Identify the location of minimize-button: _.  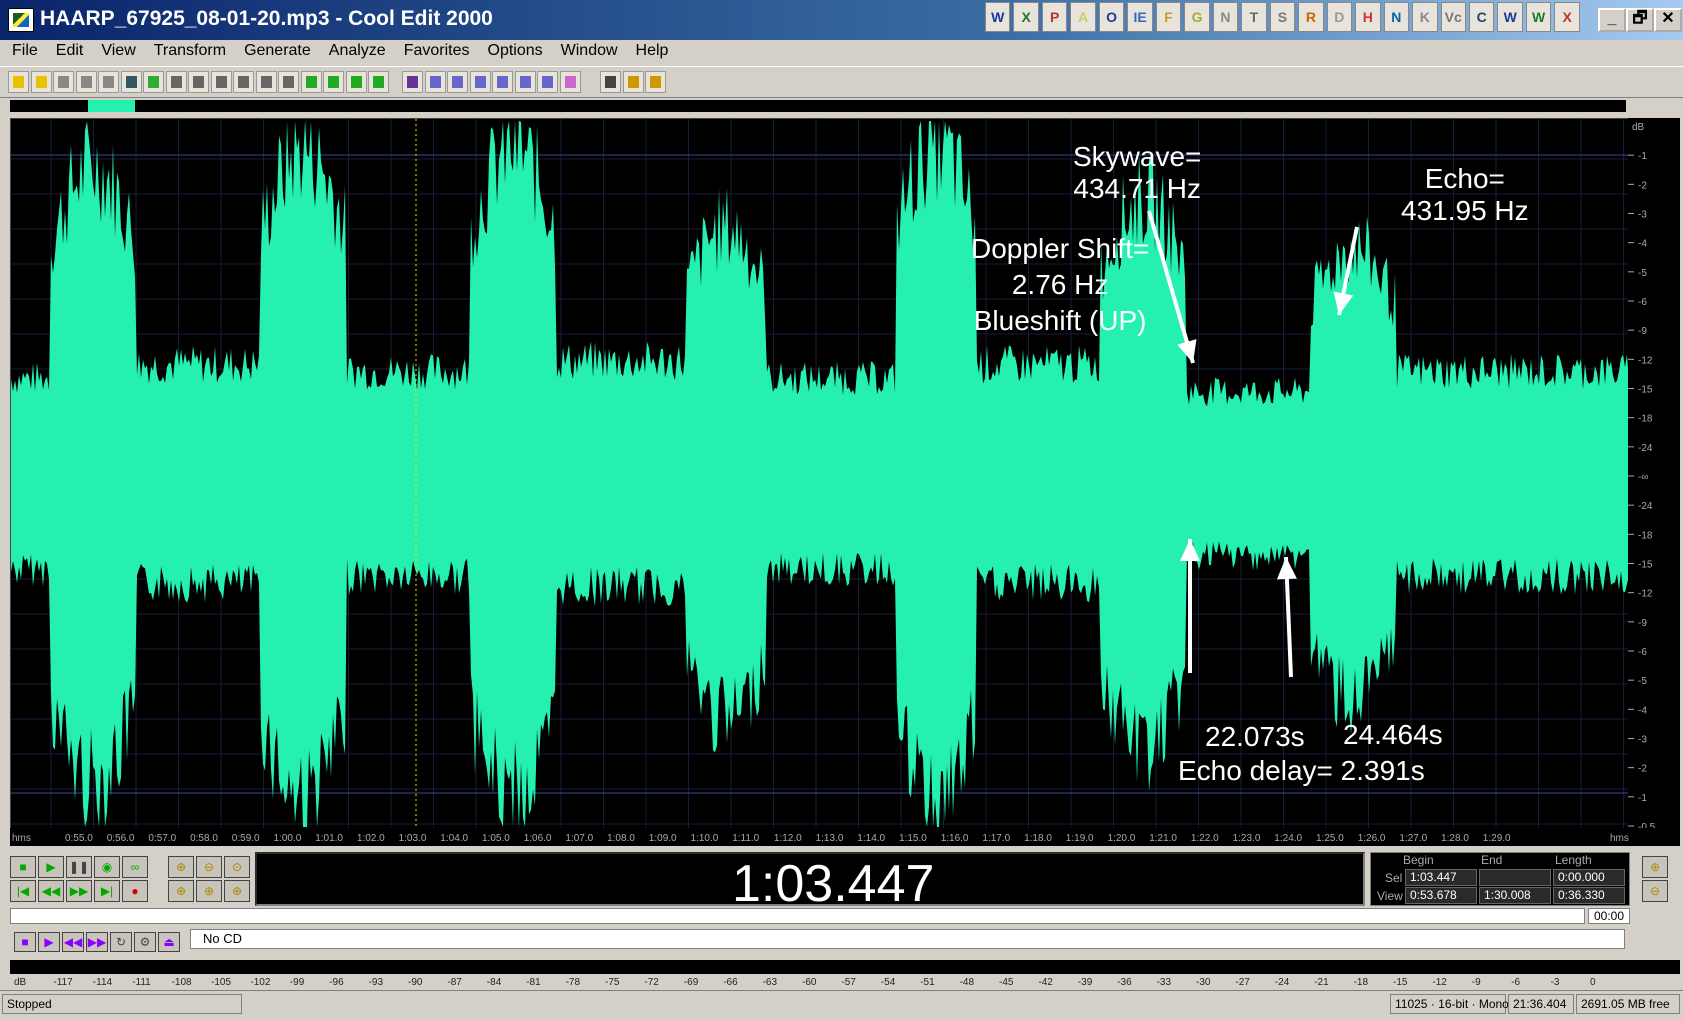
(1612, 20).